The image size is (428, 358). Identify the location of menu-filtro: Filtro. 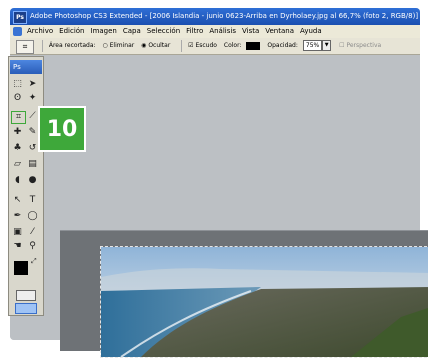
(194, 31).